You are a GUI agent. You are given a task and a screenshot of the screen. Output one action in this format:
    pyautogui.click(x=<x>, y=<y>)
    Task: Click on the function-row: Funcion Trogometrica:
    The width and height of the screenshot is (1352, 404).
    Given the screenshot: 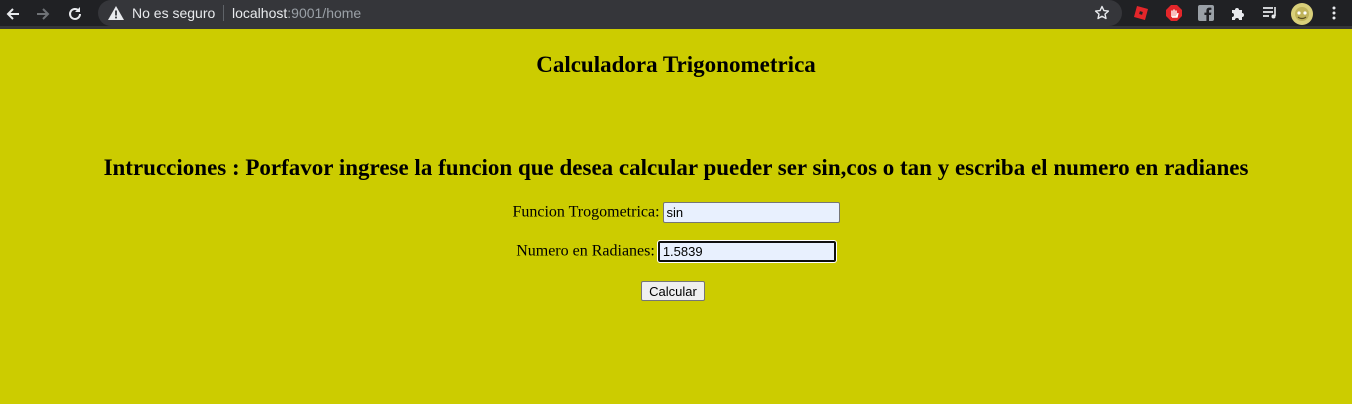 What is the action you would take?
    pyautogui.click(x=676, y=212)
    